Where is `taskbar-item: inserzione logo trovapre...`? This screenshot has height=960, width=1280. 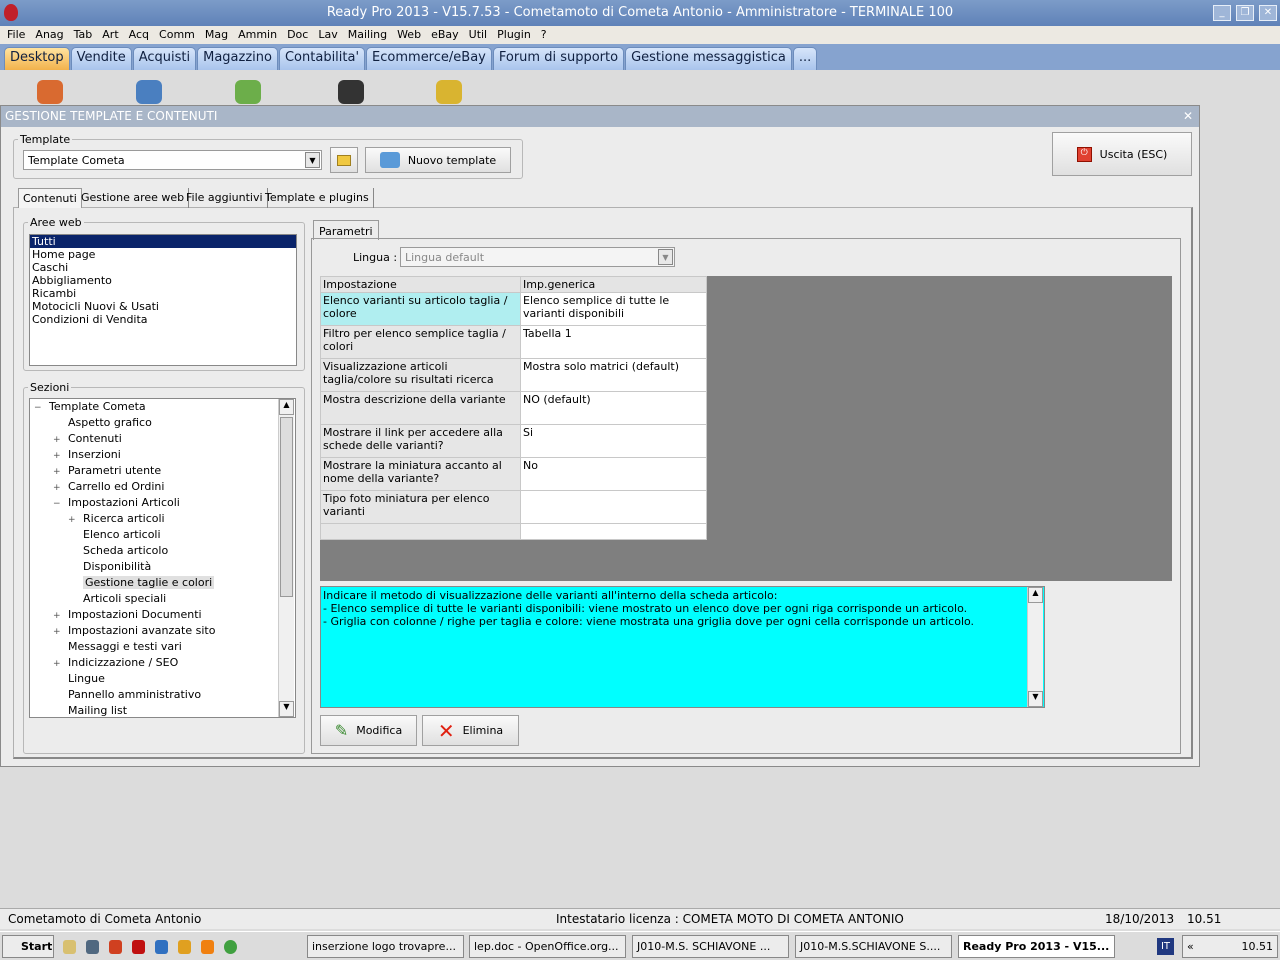 taskbar-item: inserzione logo trovapre... is located at coordinates (385, 946).